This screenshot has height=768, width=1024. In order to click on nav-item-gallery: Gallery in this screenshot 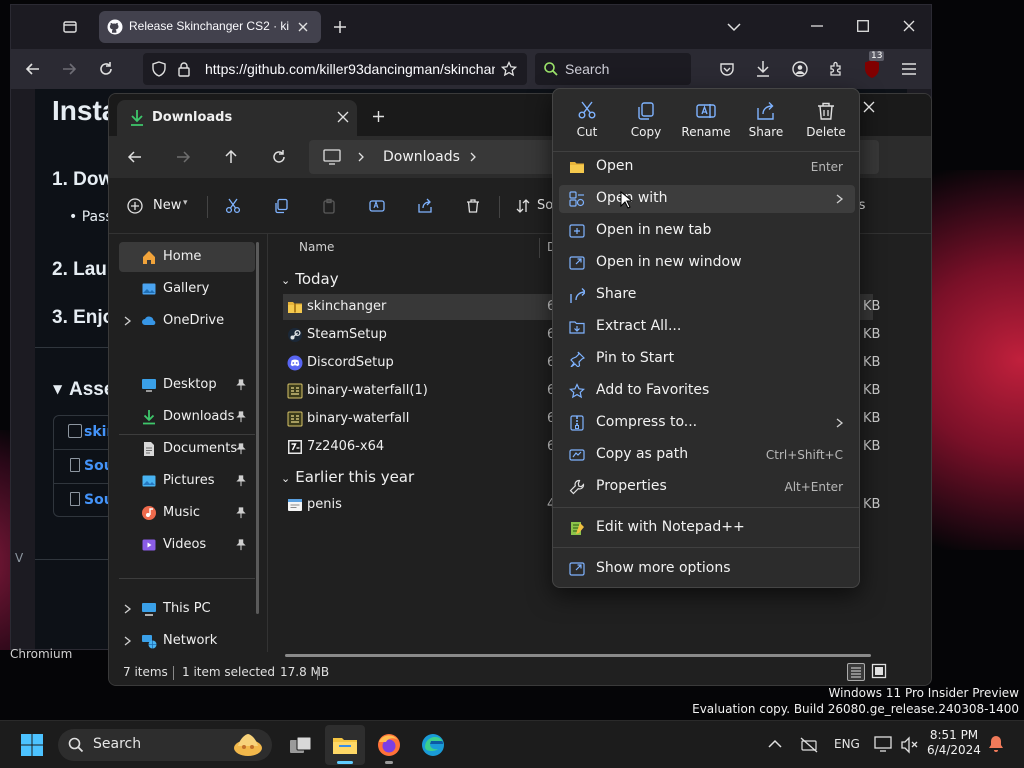, I will do `click(187, 289)`.